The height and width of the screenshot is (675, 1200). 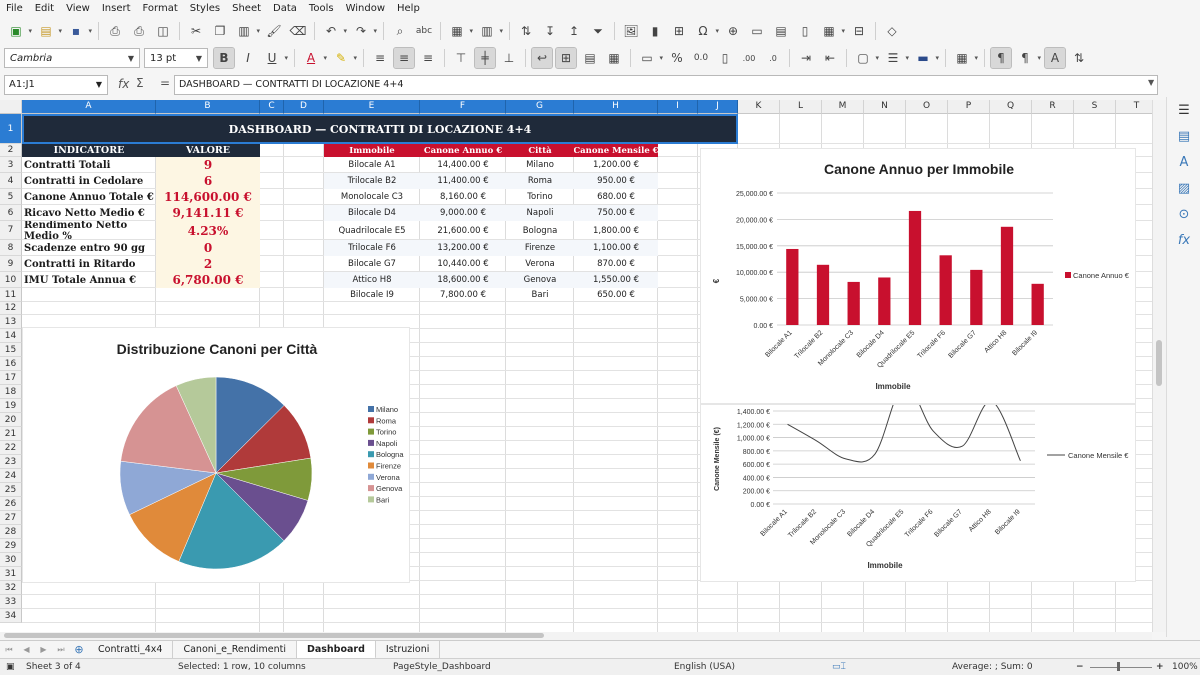 I want to click on properties-icon: ▤, so click(x=1183, y=136).